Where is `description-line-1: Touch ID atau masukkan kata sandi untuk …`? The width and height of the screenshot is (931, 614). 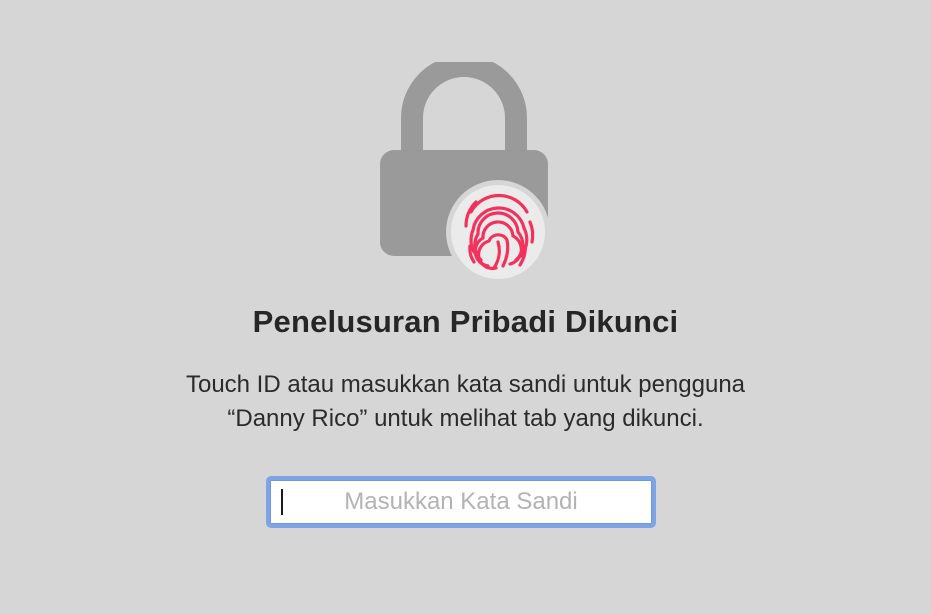
description-line-1: Touch ID atau masukkan kata sandi untuk … is located at coordinates (465, 384).